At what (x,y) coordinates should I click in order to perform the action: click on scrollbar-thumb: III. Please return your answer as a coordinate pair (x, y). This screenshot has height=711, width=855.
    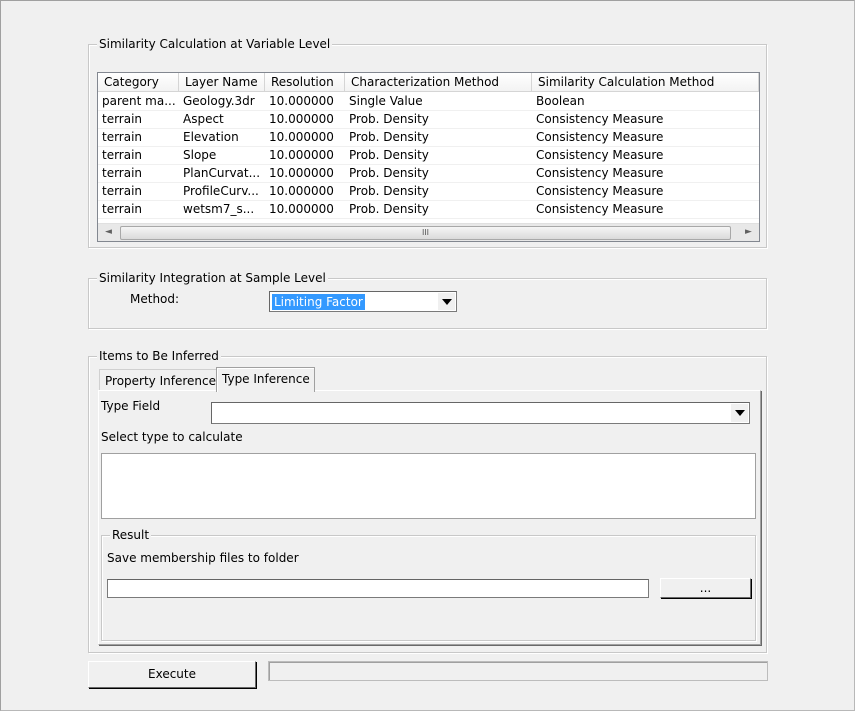
    Looking at the image, I should click on (425, 233).